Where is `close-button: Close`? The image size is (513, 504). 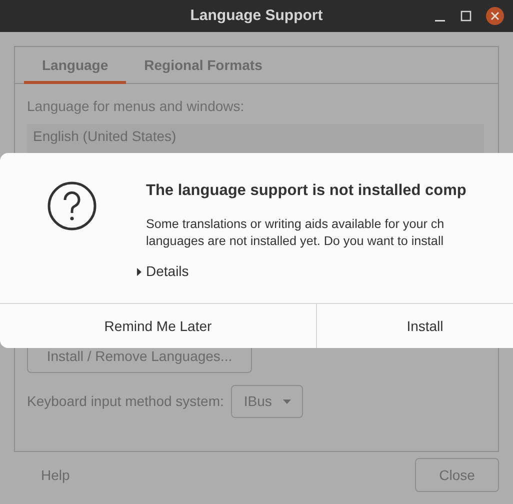 close-button: Close is located at coordinates (457, 475).